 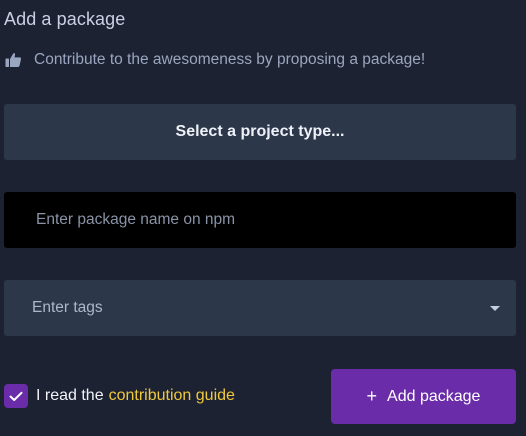 I want to click on contribution-consent: I read the contribution guide, so click(x=119, y=396).